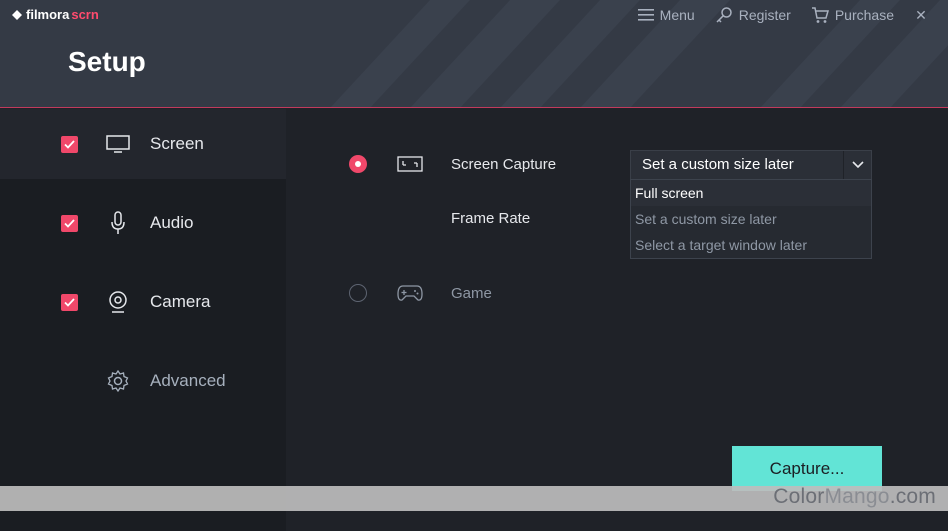  I want to click on capture-size-select: Set a custom size later, so click(751, 165).